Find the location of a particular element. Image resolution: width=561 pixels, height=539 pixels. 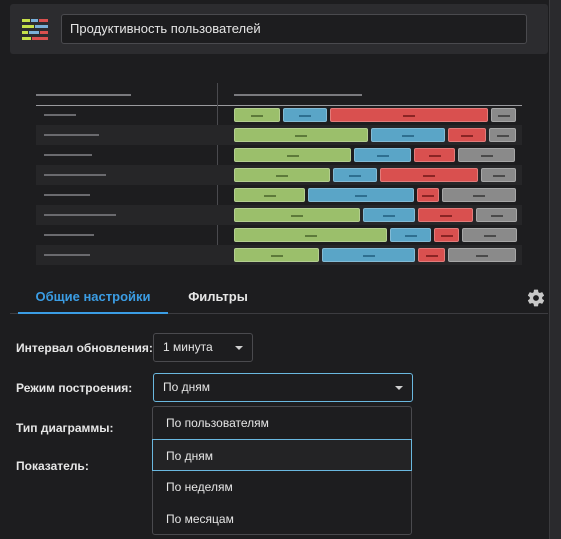

chart-type-label: Тип диаграммы: is located at coordinates (65, 428).